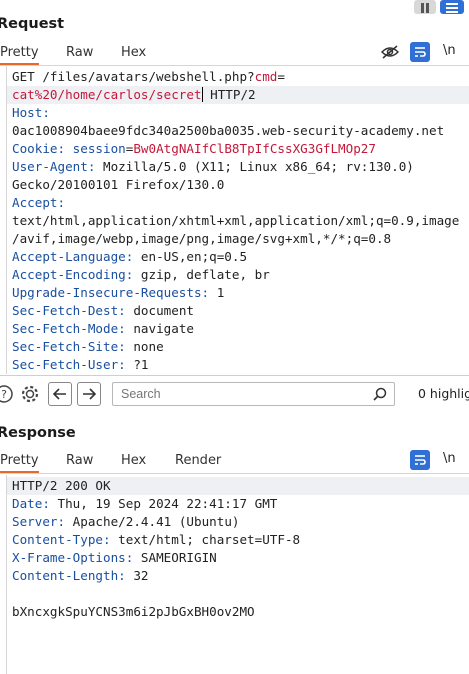 The height and width of the screenshot is (674, 469). I want to click on response-line: HTTP/2 200 OK, so click(238, 486).